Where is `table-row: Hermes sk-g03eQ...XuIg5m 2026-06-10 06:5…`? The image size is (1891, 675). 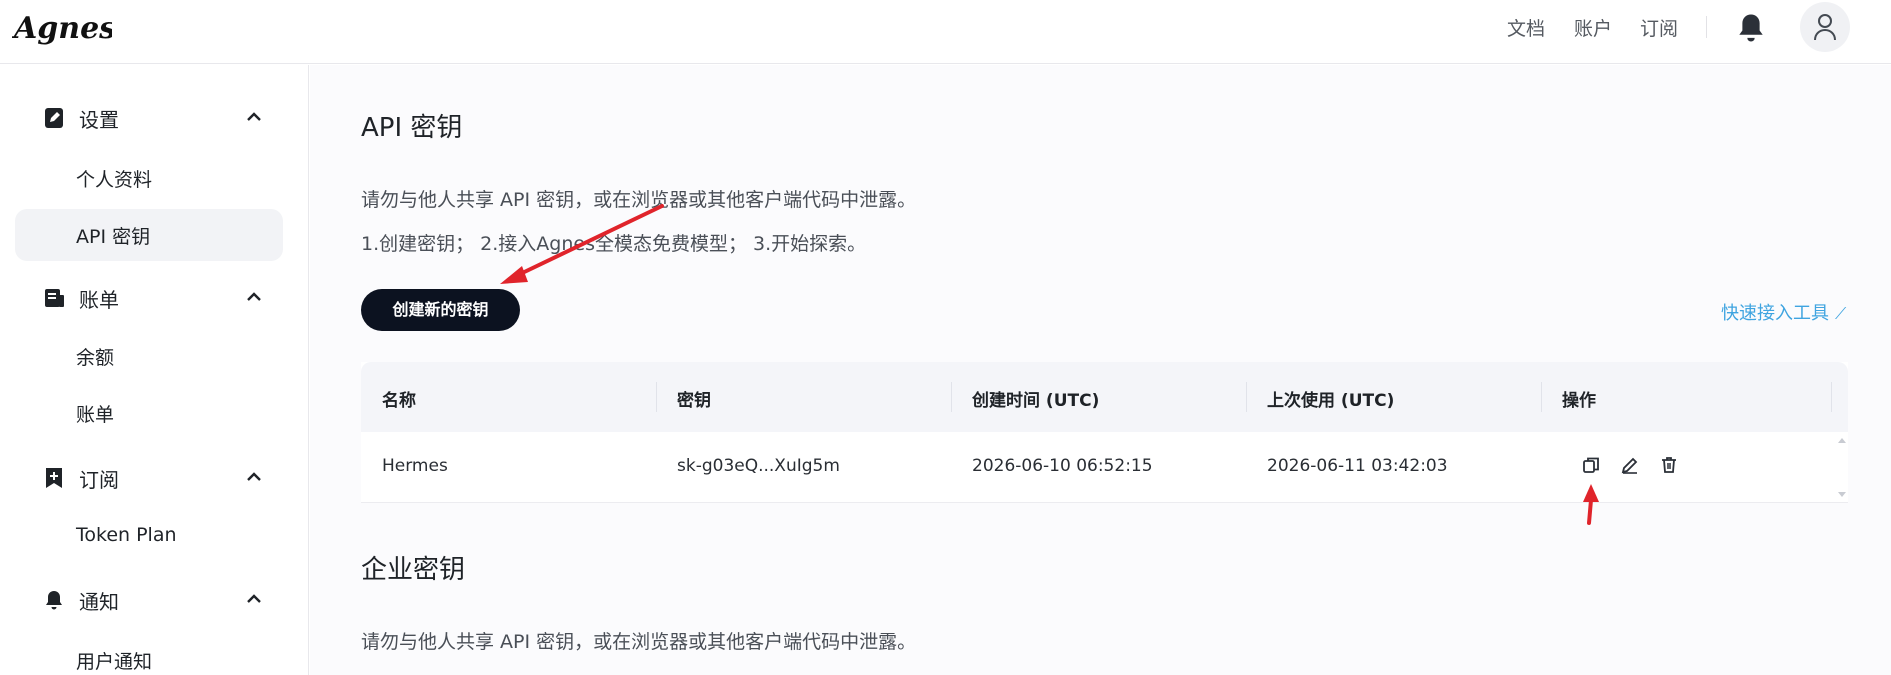 table-row: Hermes sk-g03eQ...XuIg5m 2026-06-10 06:5… is located at coordinates (1104, 467).